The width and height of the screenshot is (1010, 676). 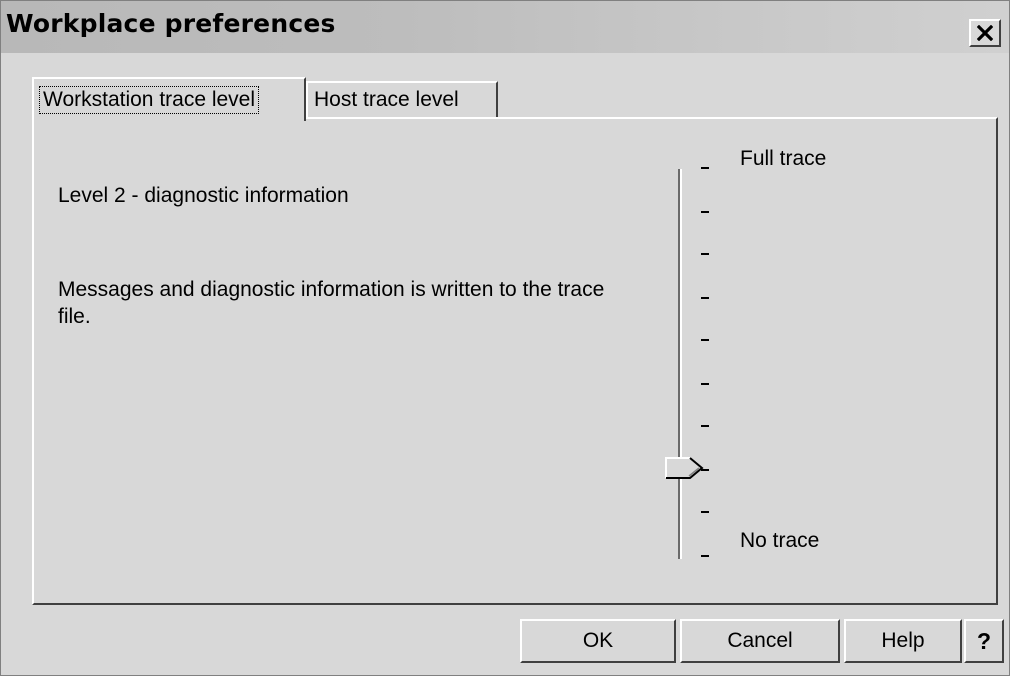 I want to click on trace-level-title: Level 2 - diagnostic information, so click(x=203, y=195).